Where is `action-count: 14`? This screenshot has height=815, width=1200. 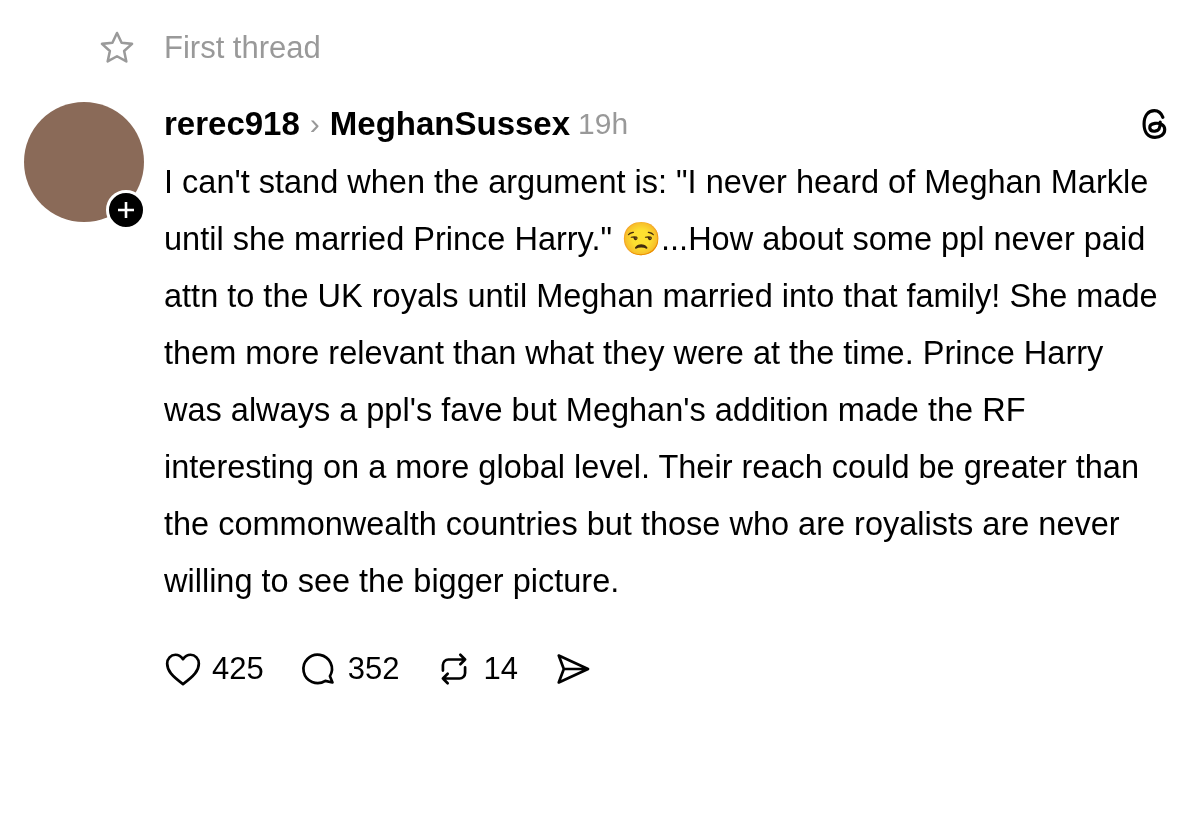 action-count: 14 is located at coordinates (500, 669).